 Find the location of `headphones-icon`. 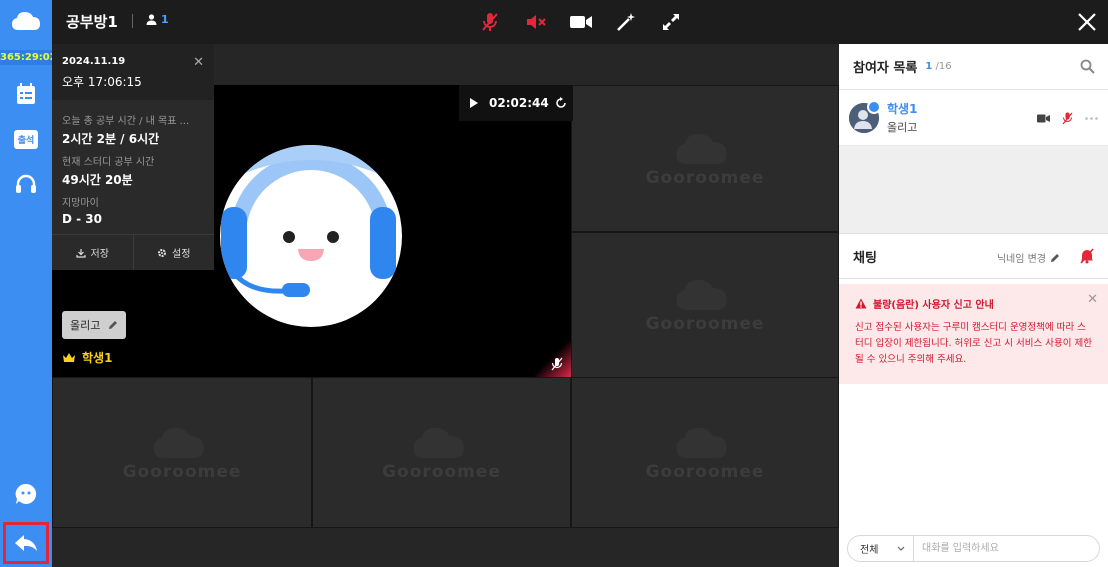

headphones-icon is located at coordinates (26, 183).